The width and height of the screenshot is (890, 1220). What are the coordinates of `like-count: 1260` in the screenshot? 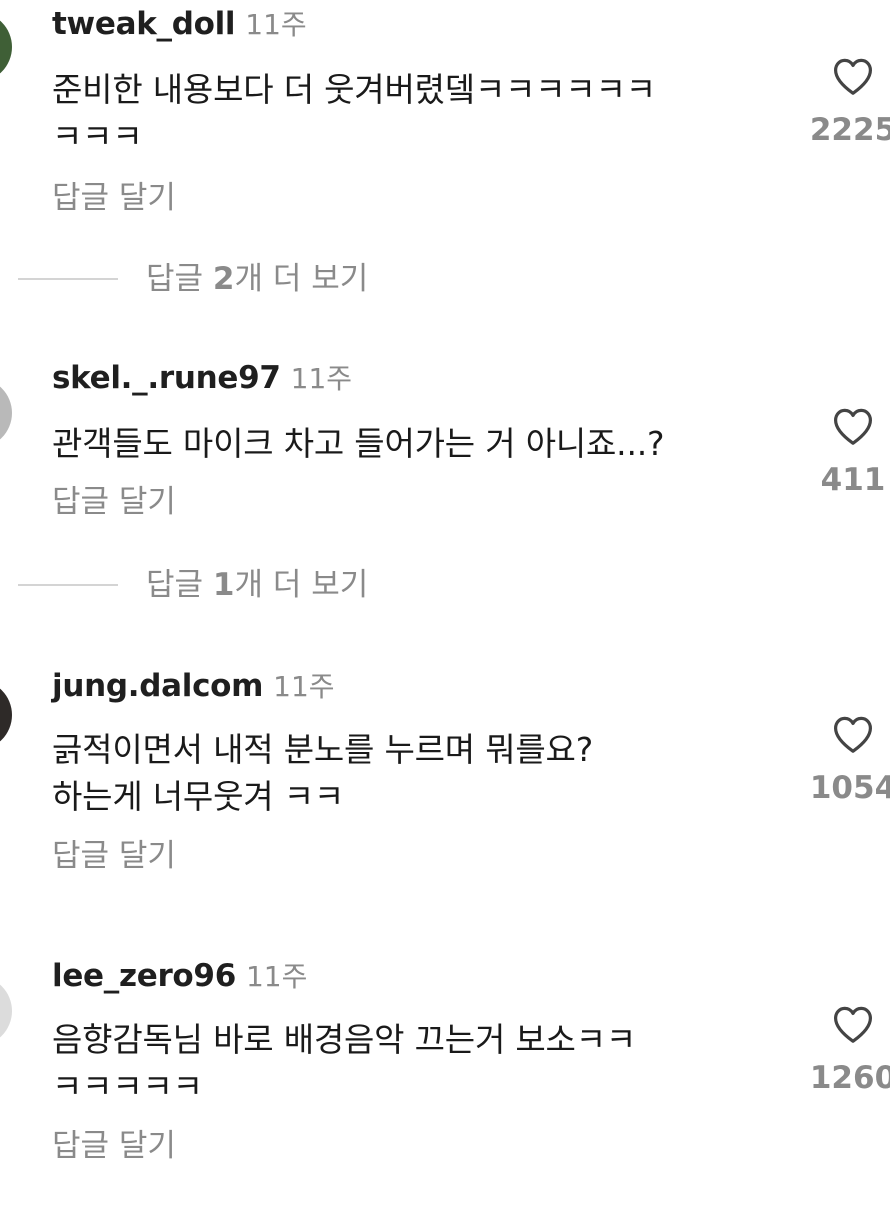 It's located at (849, 1078).